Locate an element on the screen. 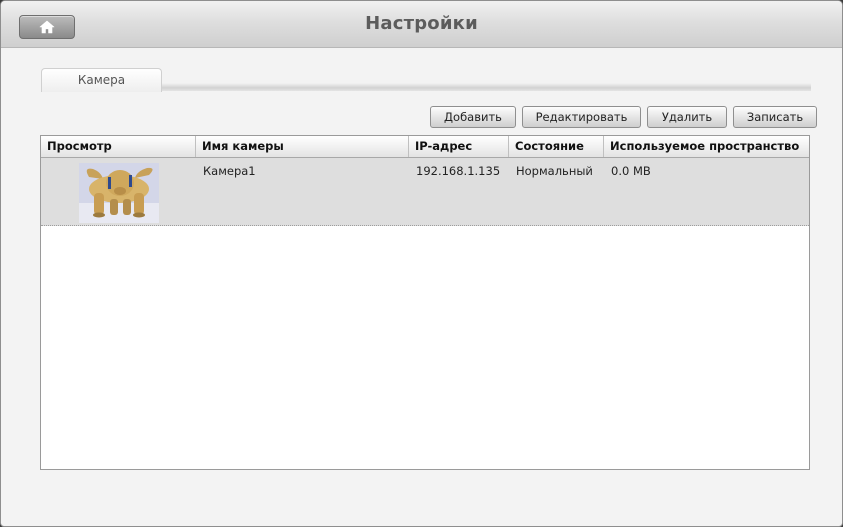 The height and width of the screenshot is (527, 843). preview-cell is located at coordinates (118, 191).